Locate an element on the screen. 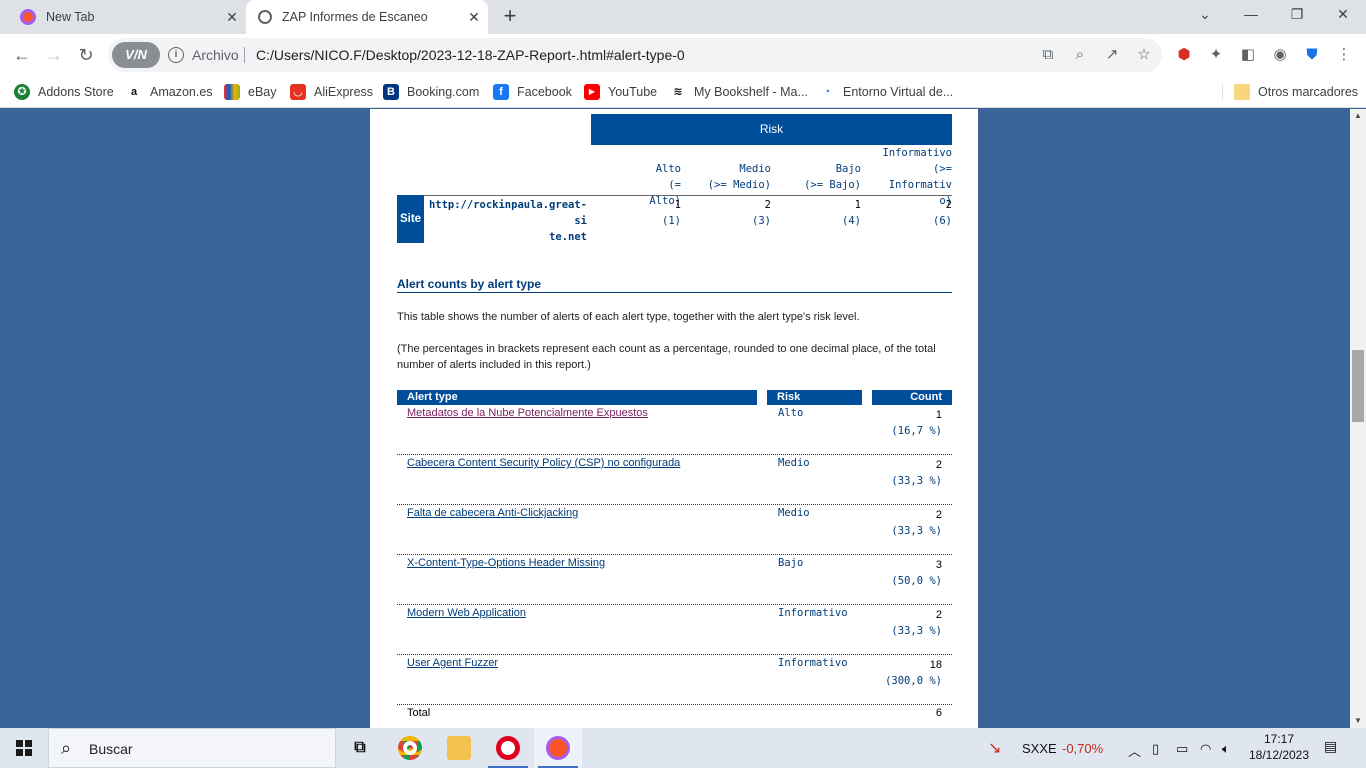  extension-adblock-icon: ⬢ is located at coordinates (1184, 55).